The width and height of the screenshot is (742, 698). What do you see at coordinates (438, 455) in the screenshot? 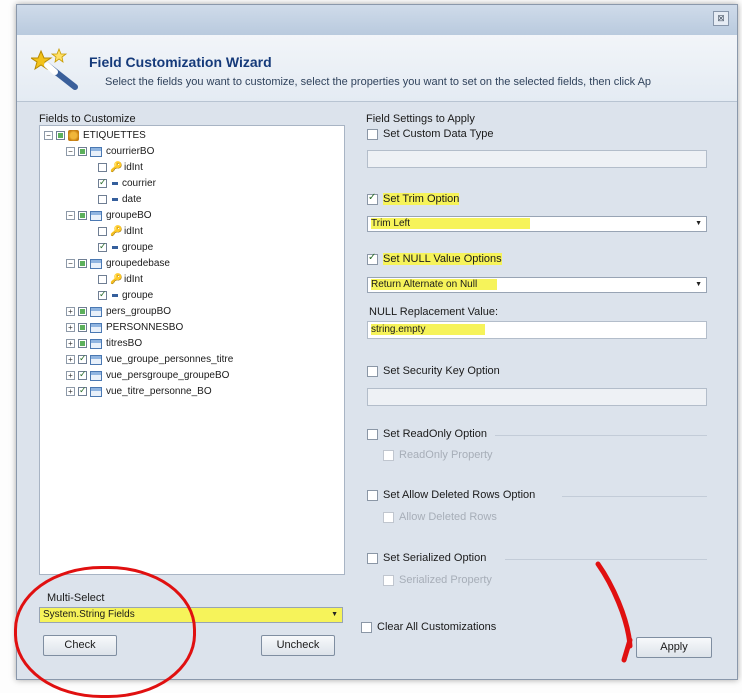
I see `readonly-property-checkbox: ReadOnly Property` at bounding box center [438, 455].